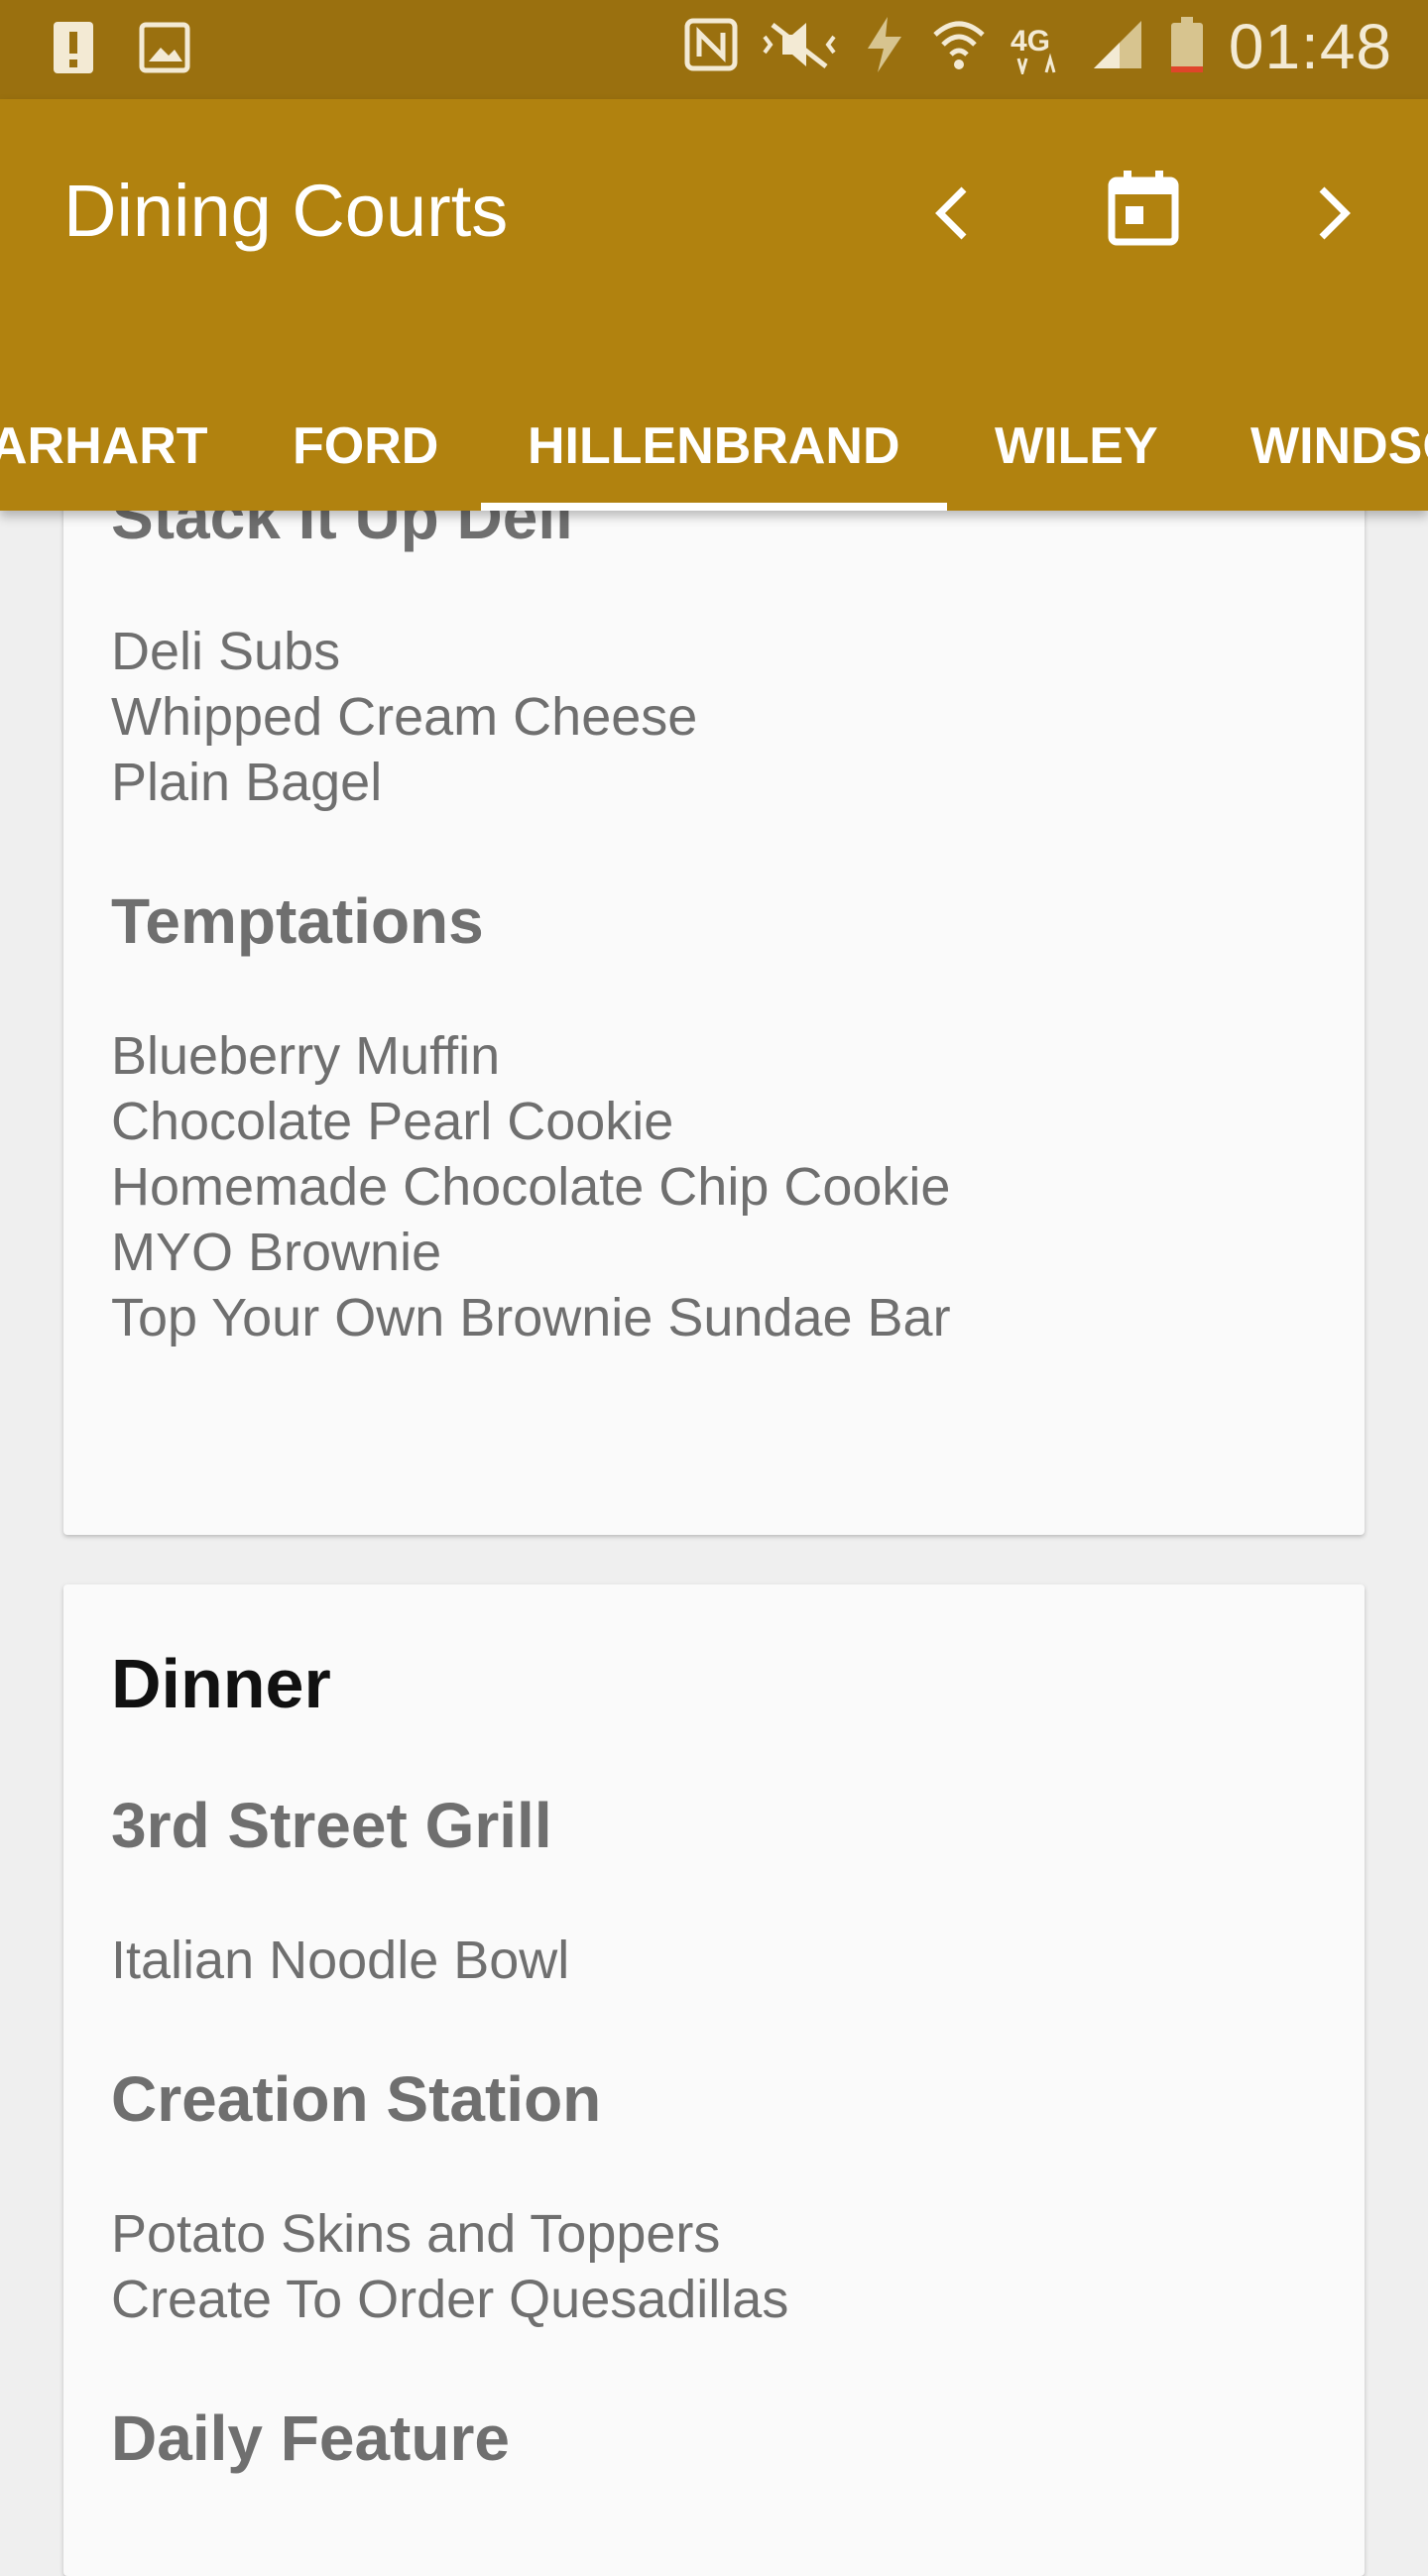  I want to click on menu-item: Create To Order Quesadillas, so click(450, 2299).